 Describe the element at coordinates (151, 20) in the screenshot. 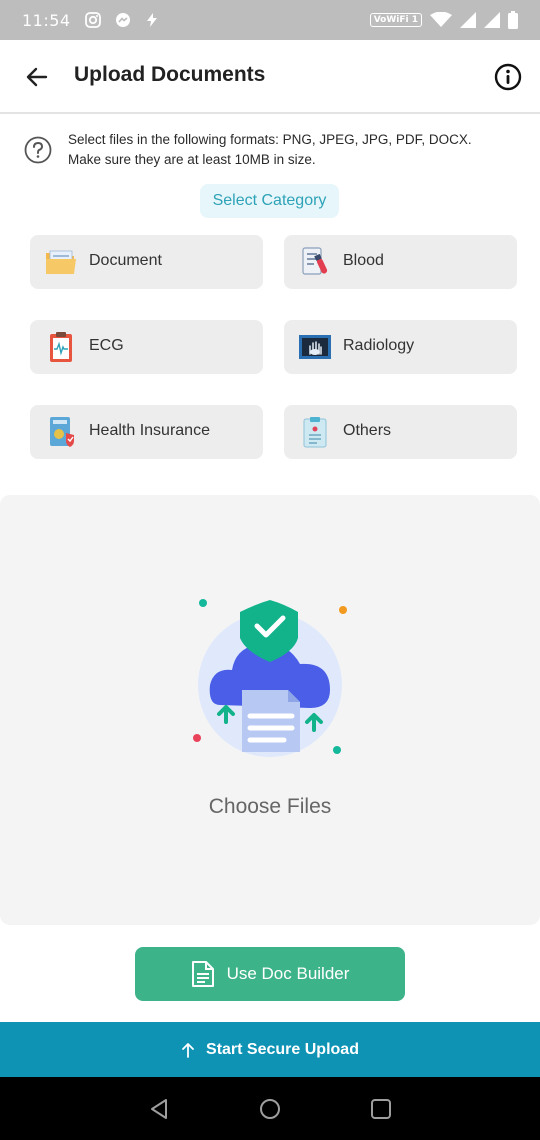

I see `bolt-icon` at that location.